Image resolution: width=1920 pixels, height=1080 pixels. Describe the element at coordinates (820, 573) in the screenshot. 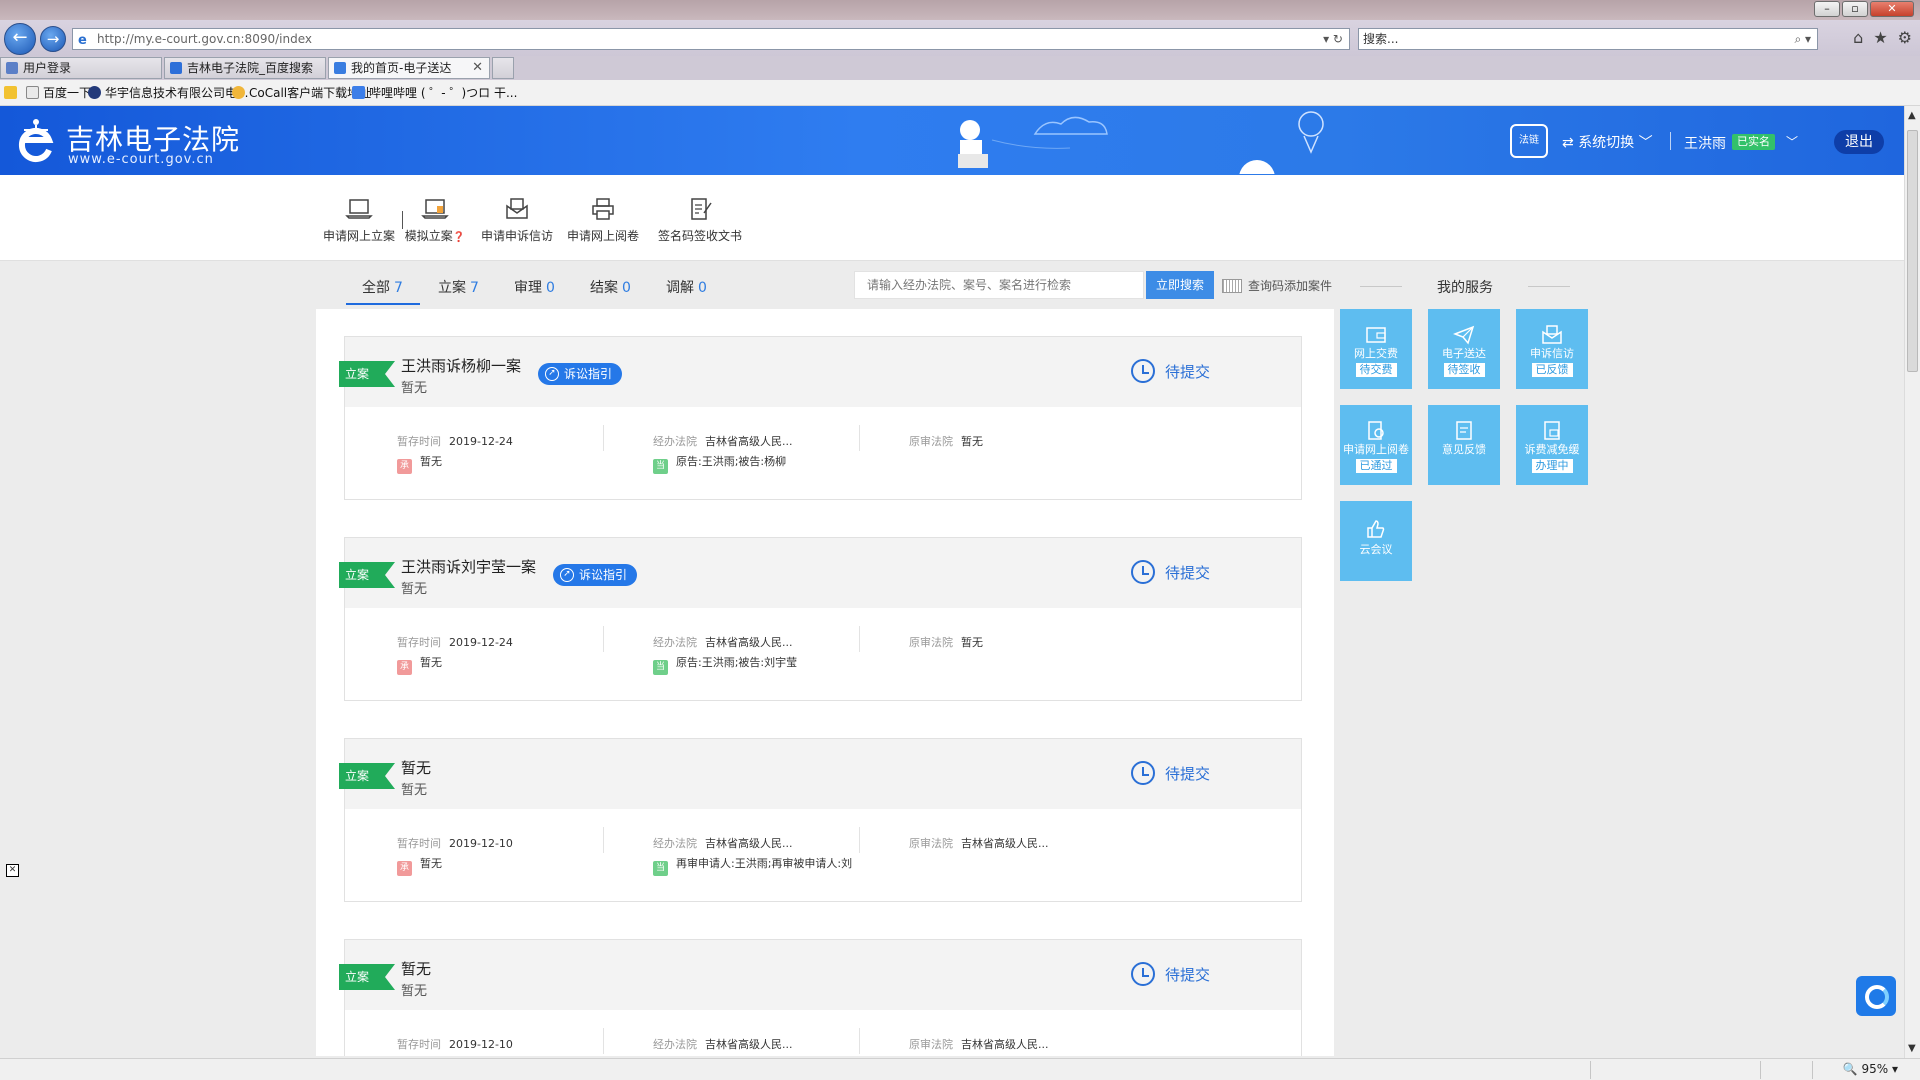

I see `case-card-header: 立案 王洪雨诉刘宇莹一案 暂无 ➚ 诉讼指引 待提交` at that location.